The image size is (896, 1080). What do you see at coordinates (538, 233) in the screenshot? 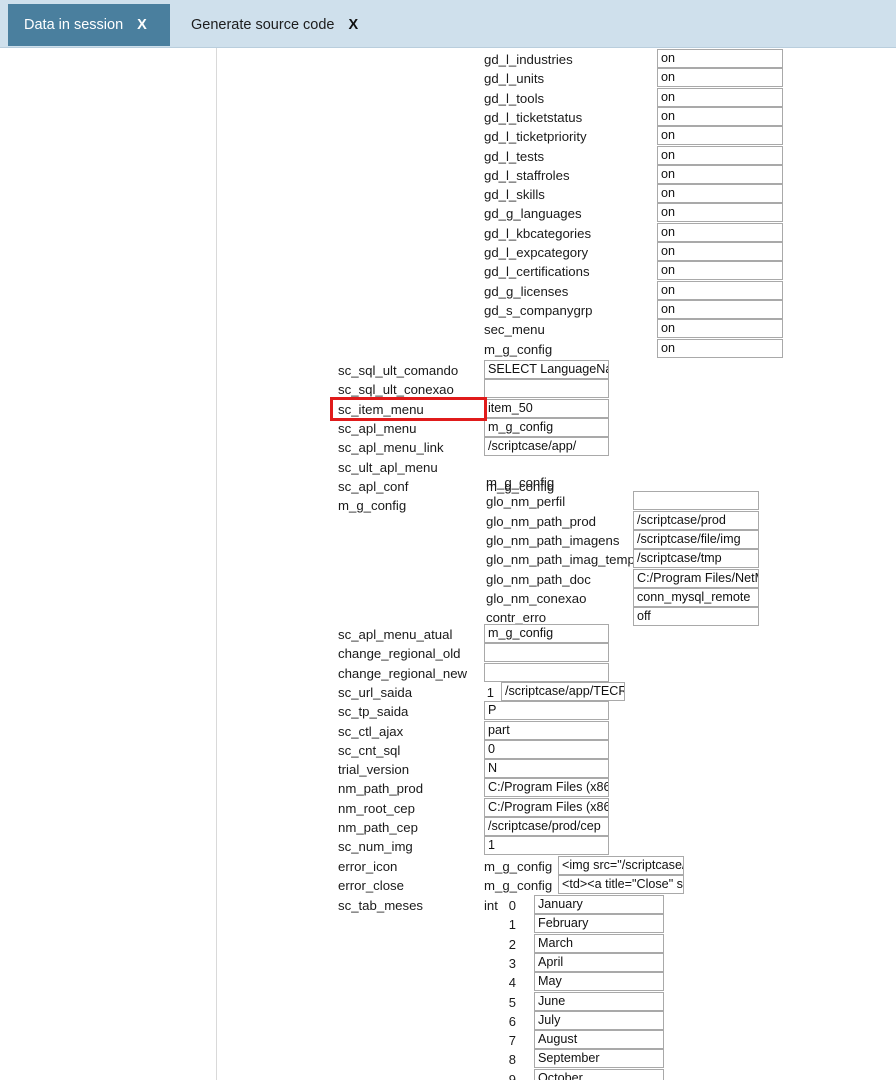
I see `session-flag-label: gd_l_kbcategories` at bounding box center [538, 233].